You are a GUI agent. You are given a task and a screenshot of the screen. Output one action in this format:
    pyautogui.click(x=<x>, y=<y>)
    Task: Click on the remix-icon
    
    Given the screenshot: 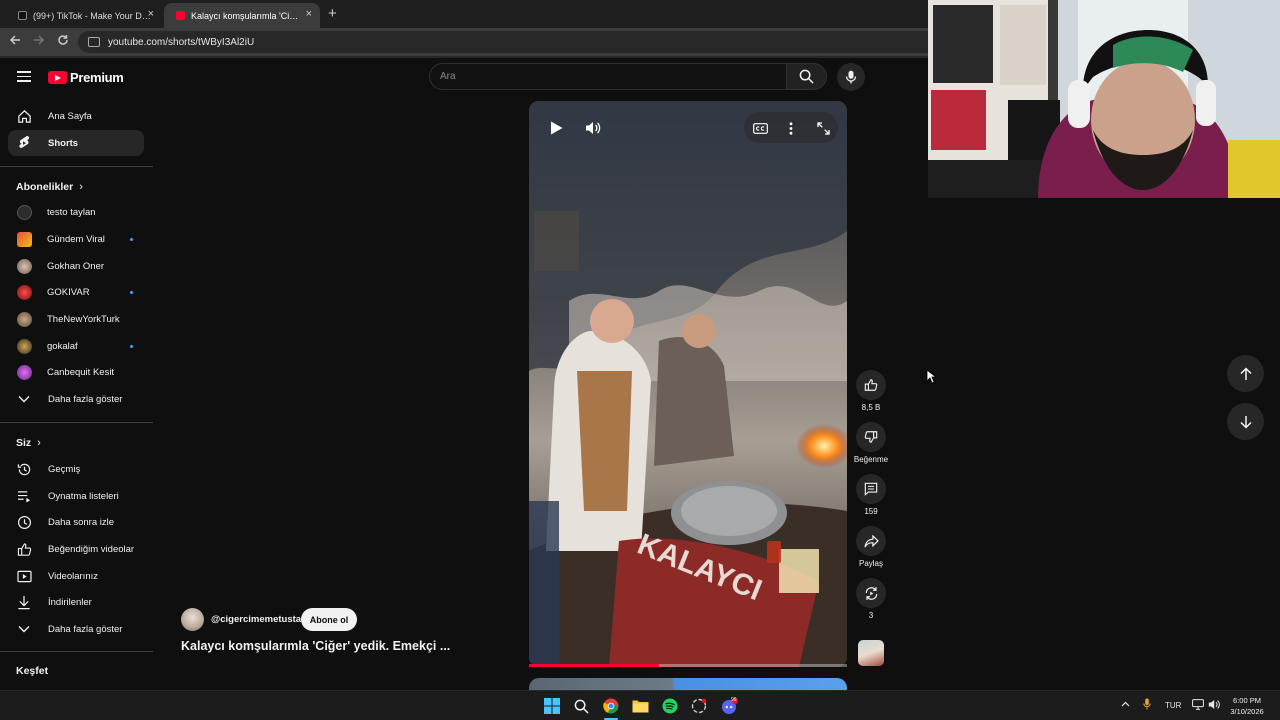 What is the action you would take?
    pyautogui.click(x=871, y=593)
    